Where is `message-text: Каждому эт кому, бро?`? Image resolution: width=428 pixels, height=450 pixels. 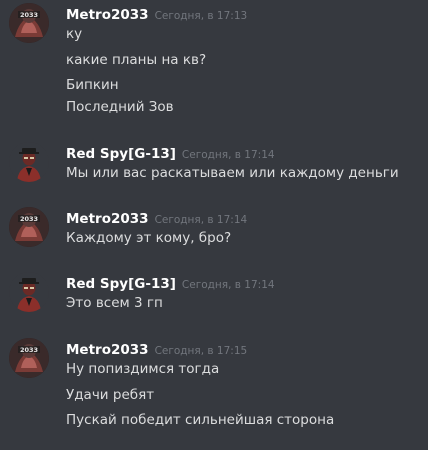
message-text: Каждому эт кому, бро? is located at coordinates (149, 238).